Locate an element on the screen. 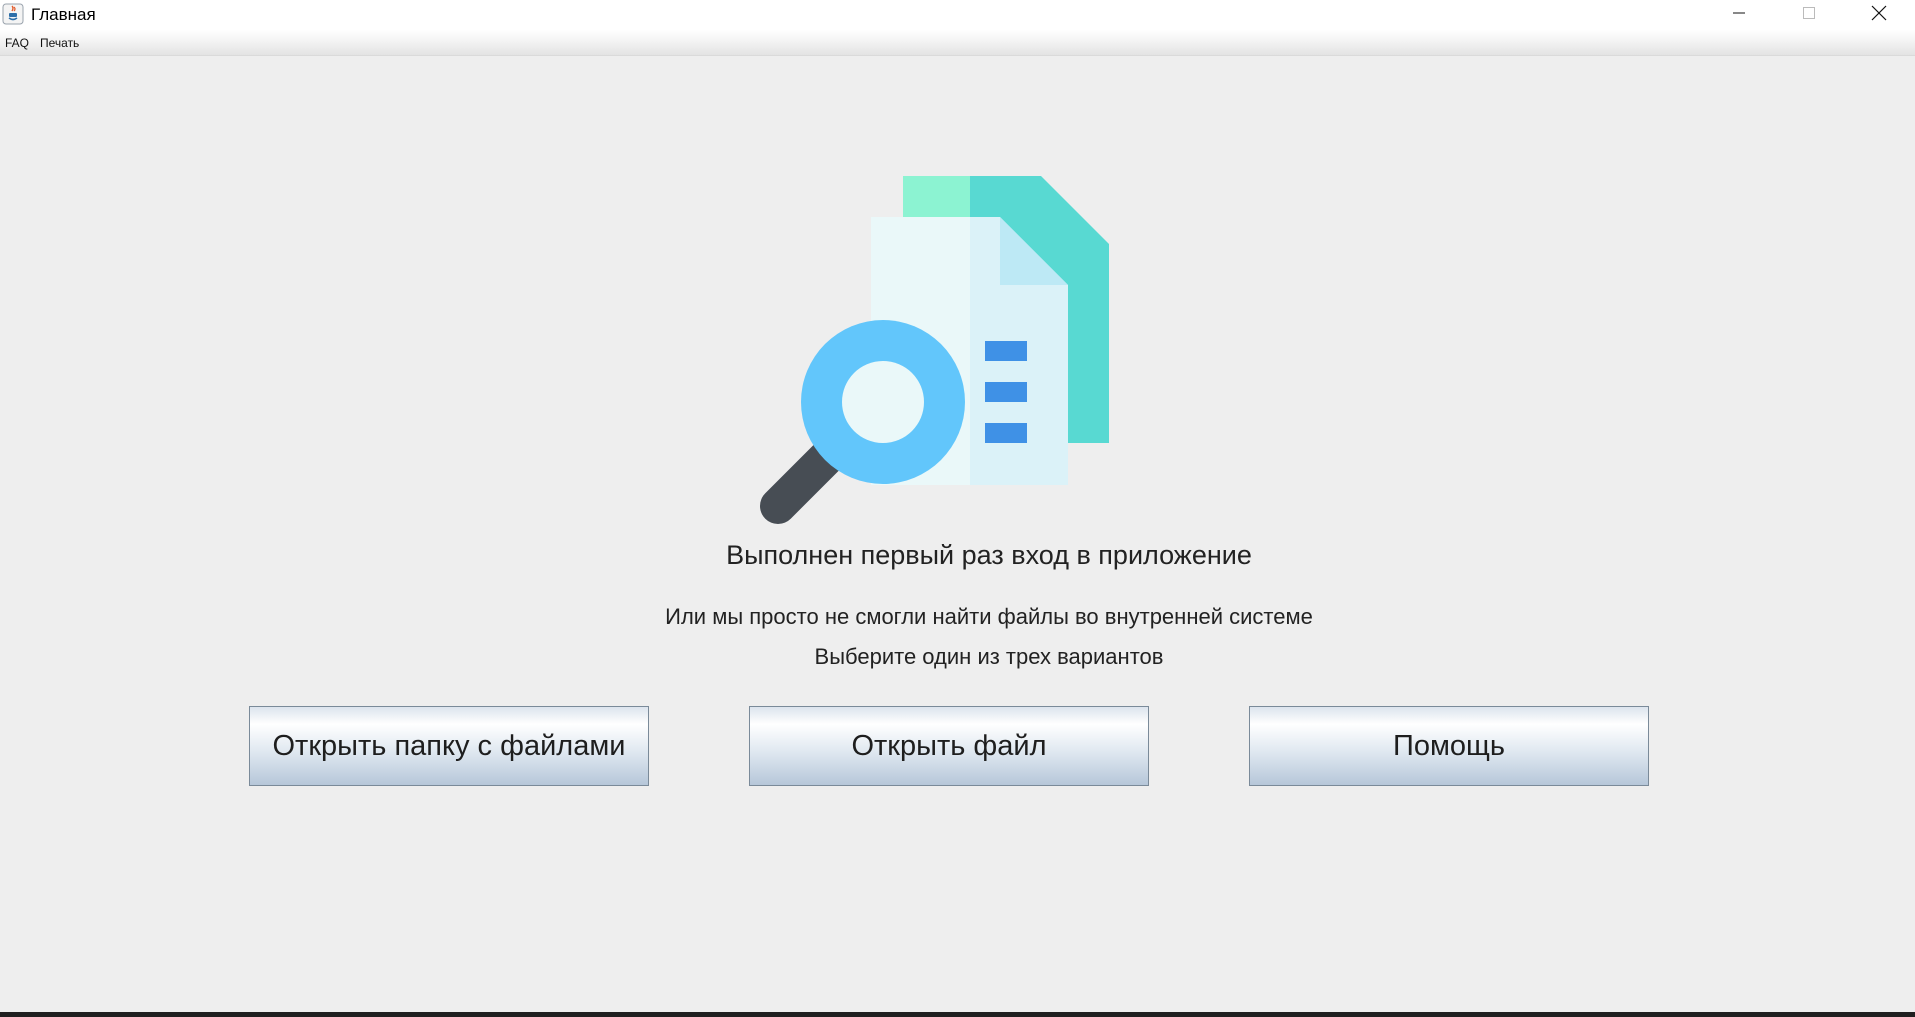 Image resolution: width=1915 pixels, height=1017 pixels. open-folder-button: Открыть папку с файлами is located at coordinates (449, 746).